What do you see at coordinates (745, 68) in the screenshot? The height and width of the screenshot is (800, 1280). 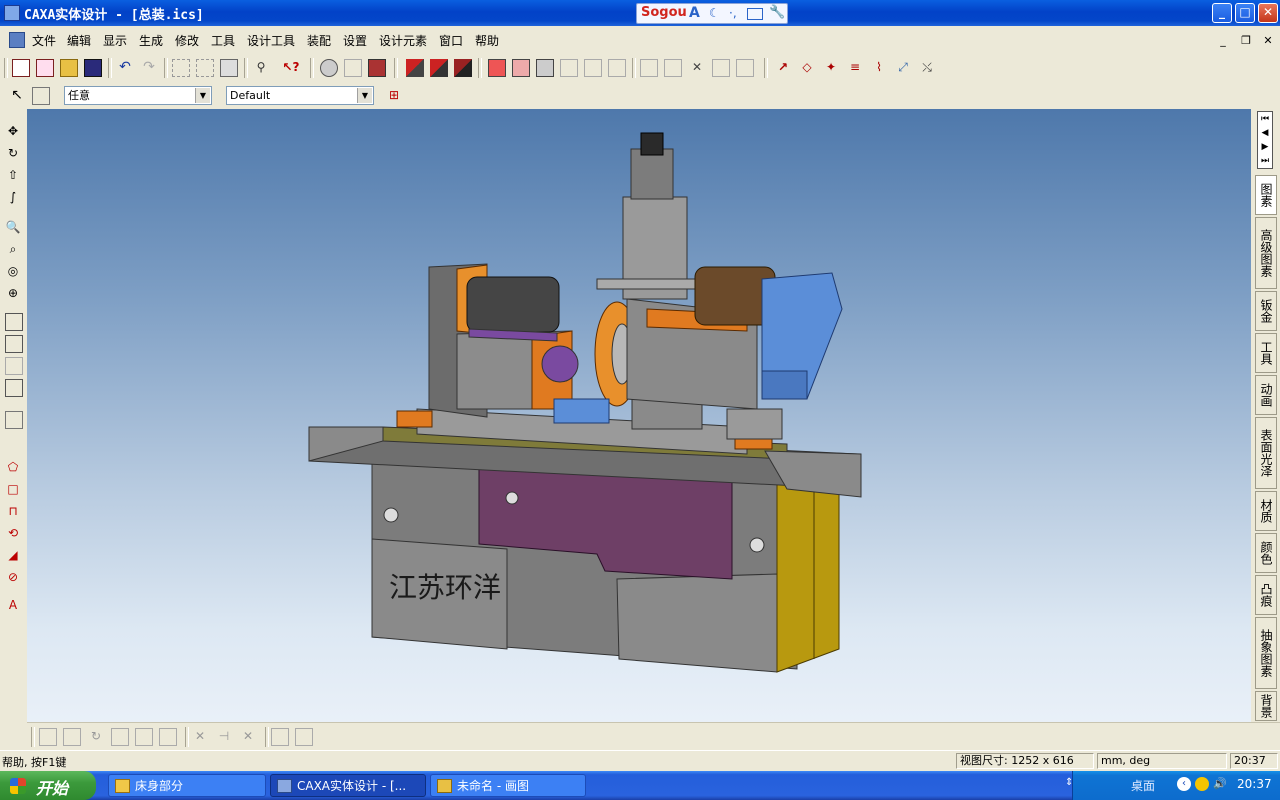 I see `mirror-icon` at bounding box center [745, 68].